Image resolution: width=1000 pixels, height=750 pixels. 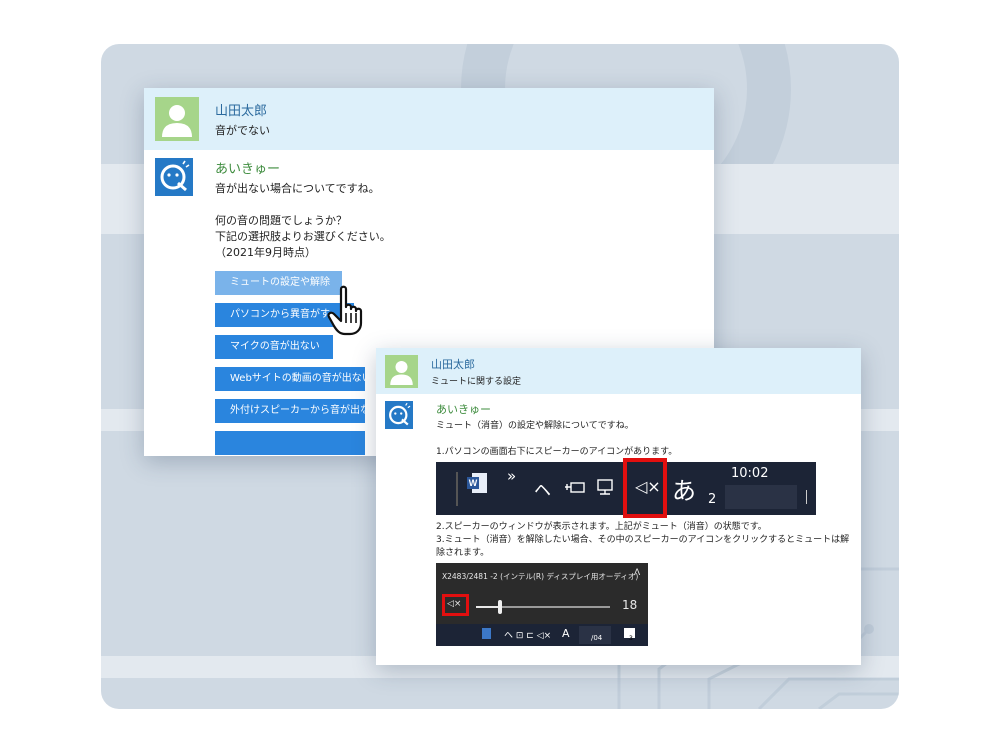 What do you see at coordinates (684, 488) in the screenshot?
I see `ime-indicator: あ` at bounding box center [684, 488].